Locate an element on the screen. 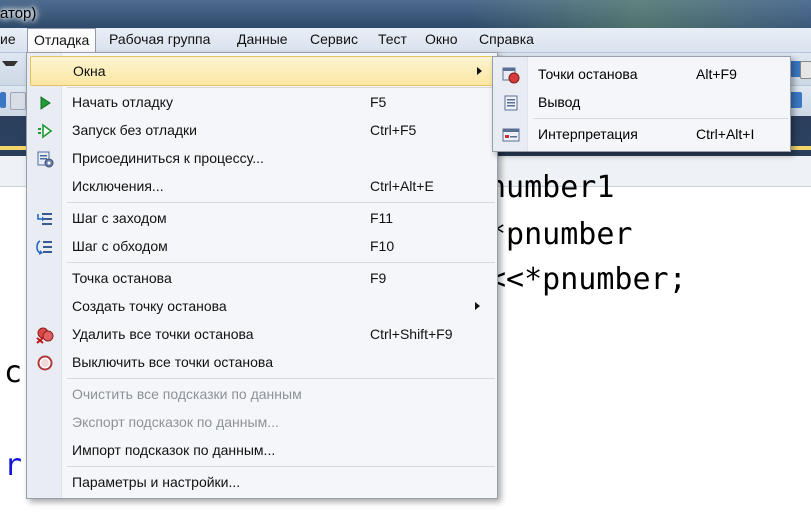 This screenshot has width=811, height=521. menu-disable-all-breakpoints: Выключить все точки останова is located at coordinates (262, 362).